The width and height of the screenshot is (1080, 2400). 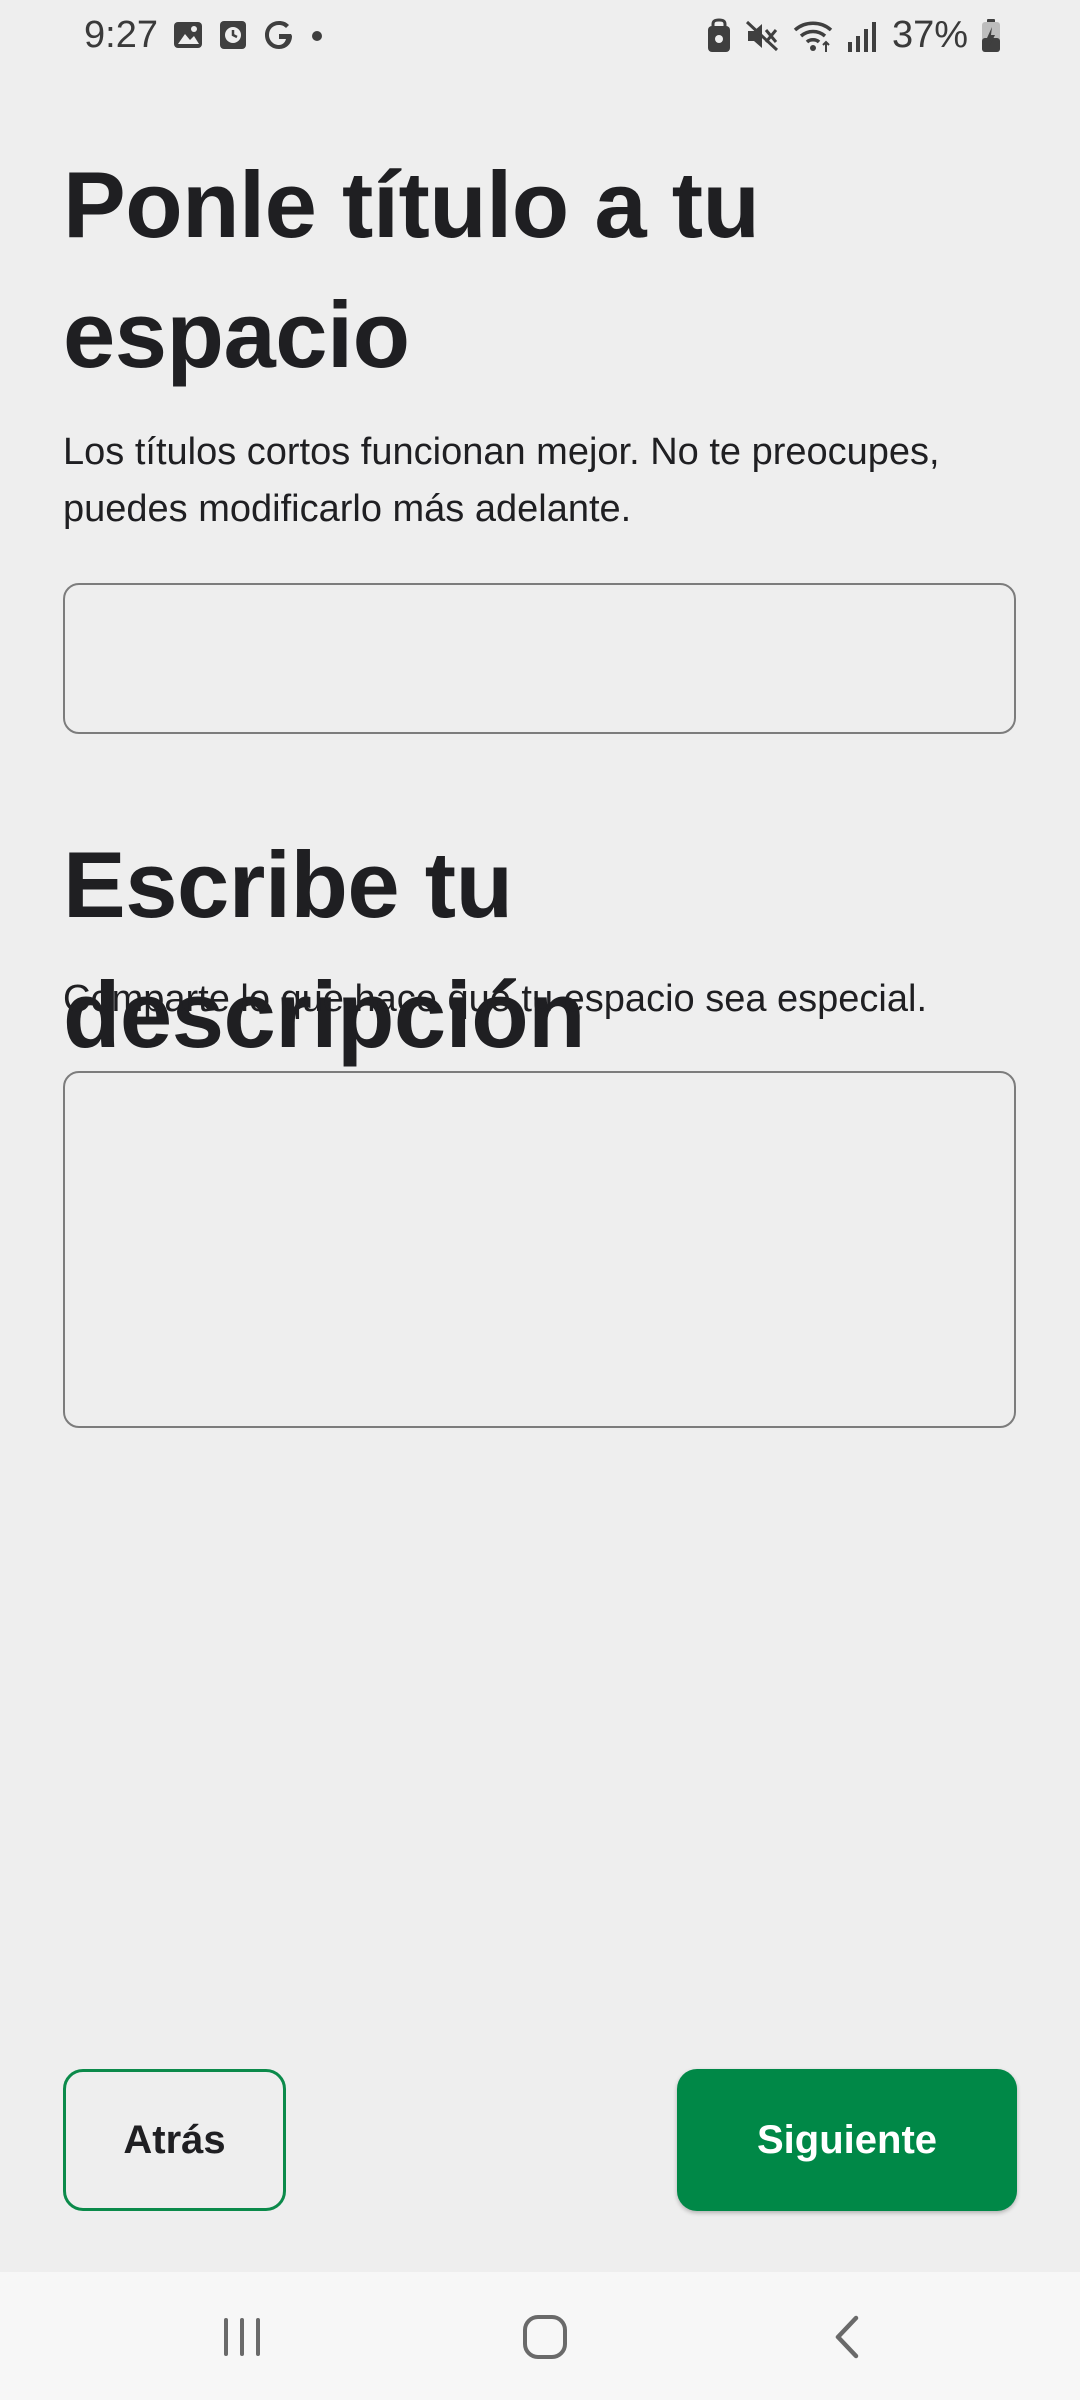 I want to click on navigation-bar, so click(x=540, y=2336).